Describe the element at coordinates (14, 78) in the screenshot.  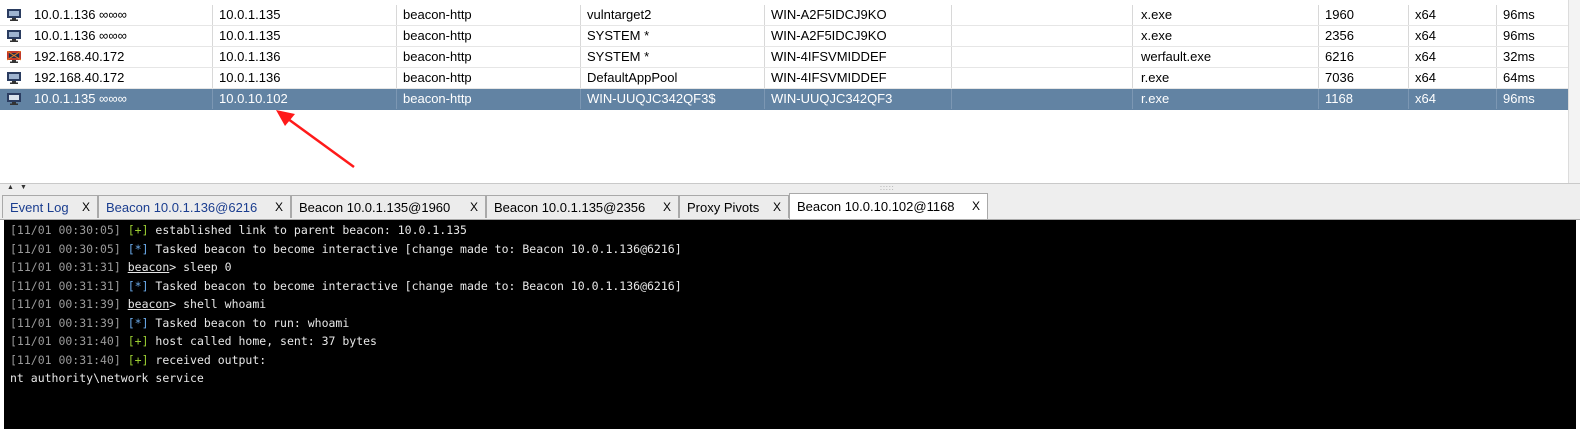
I see `monitor-icon` at that location.